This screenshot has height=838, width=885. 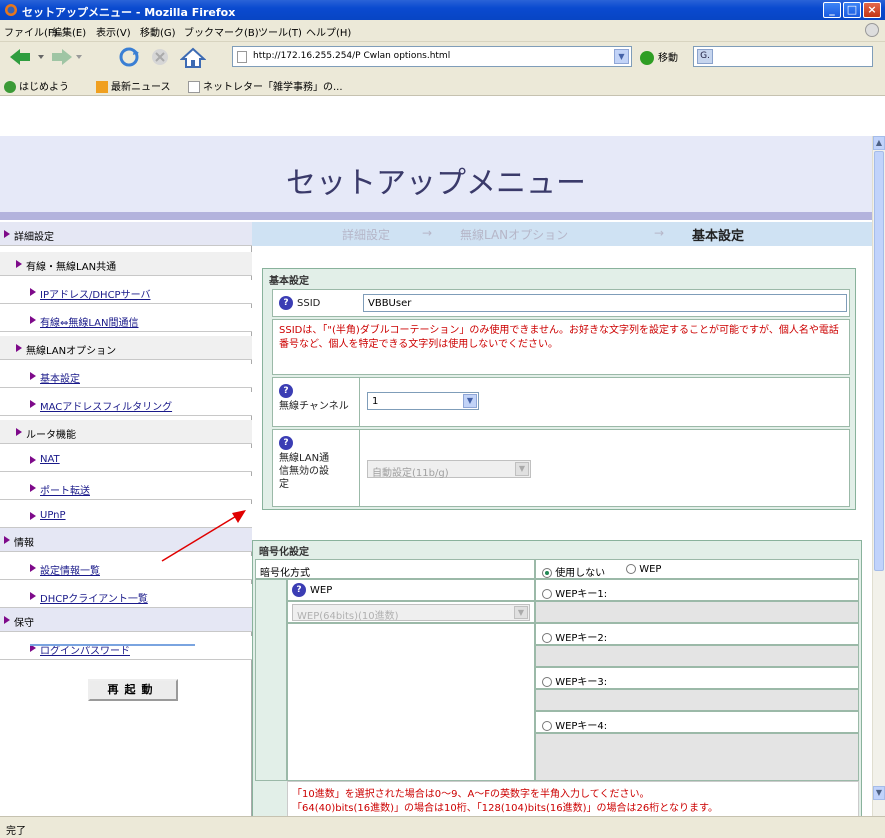 I want to click on sidebar-item-advanced: 詳細設定, so click(x=126, y=234).